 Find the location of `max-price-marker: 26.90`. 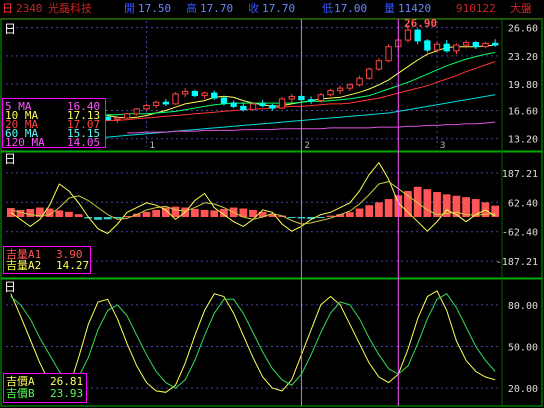

max-price-marker: 26.90 is located at coordinates (421, 23).